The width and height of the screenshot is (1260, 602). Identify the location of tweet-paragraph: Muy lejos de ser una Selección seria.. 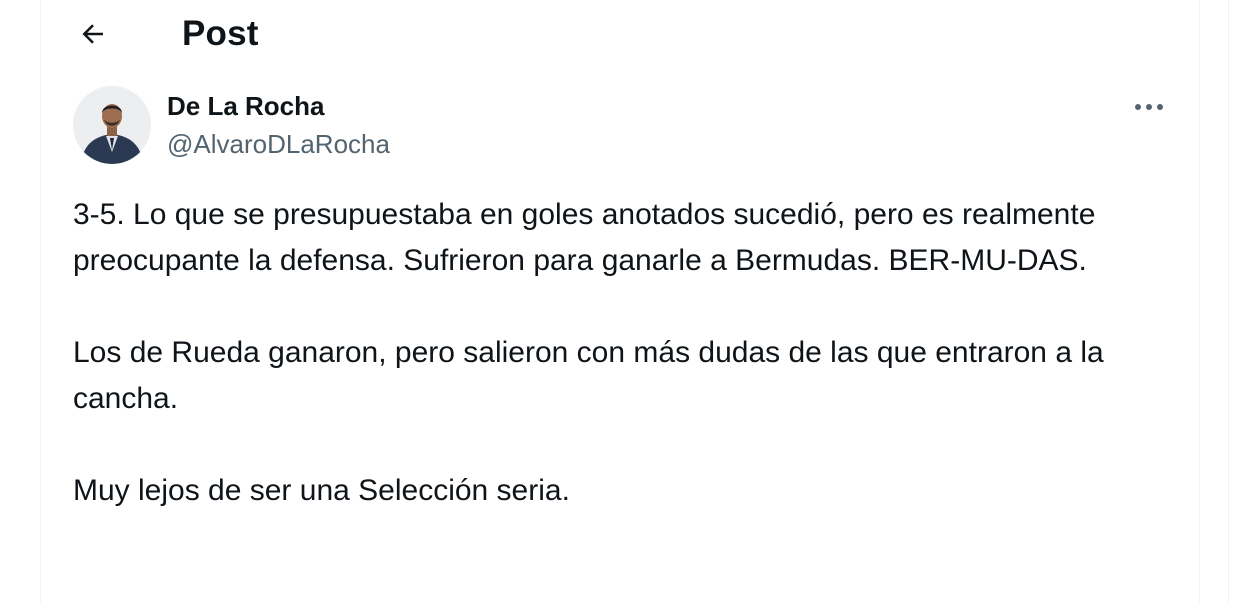
(321, 490).